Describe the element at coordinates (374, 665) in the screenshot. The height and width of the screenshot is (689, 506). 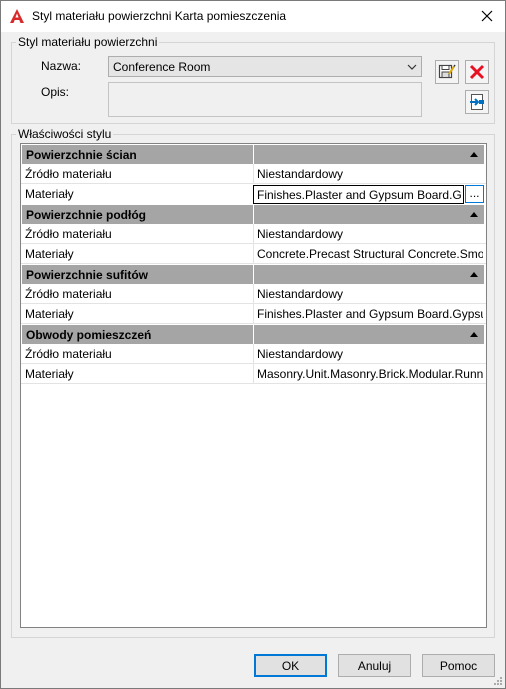
I see `cancel-button: Anuluj` at that location.